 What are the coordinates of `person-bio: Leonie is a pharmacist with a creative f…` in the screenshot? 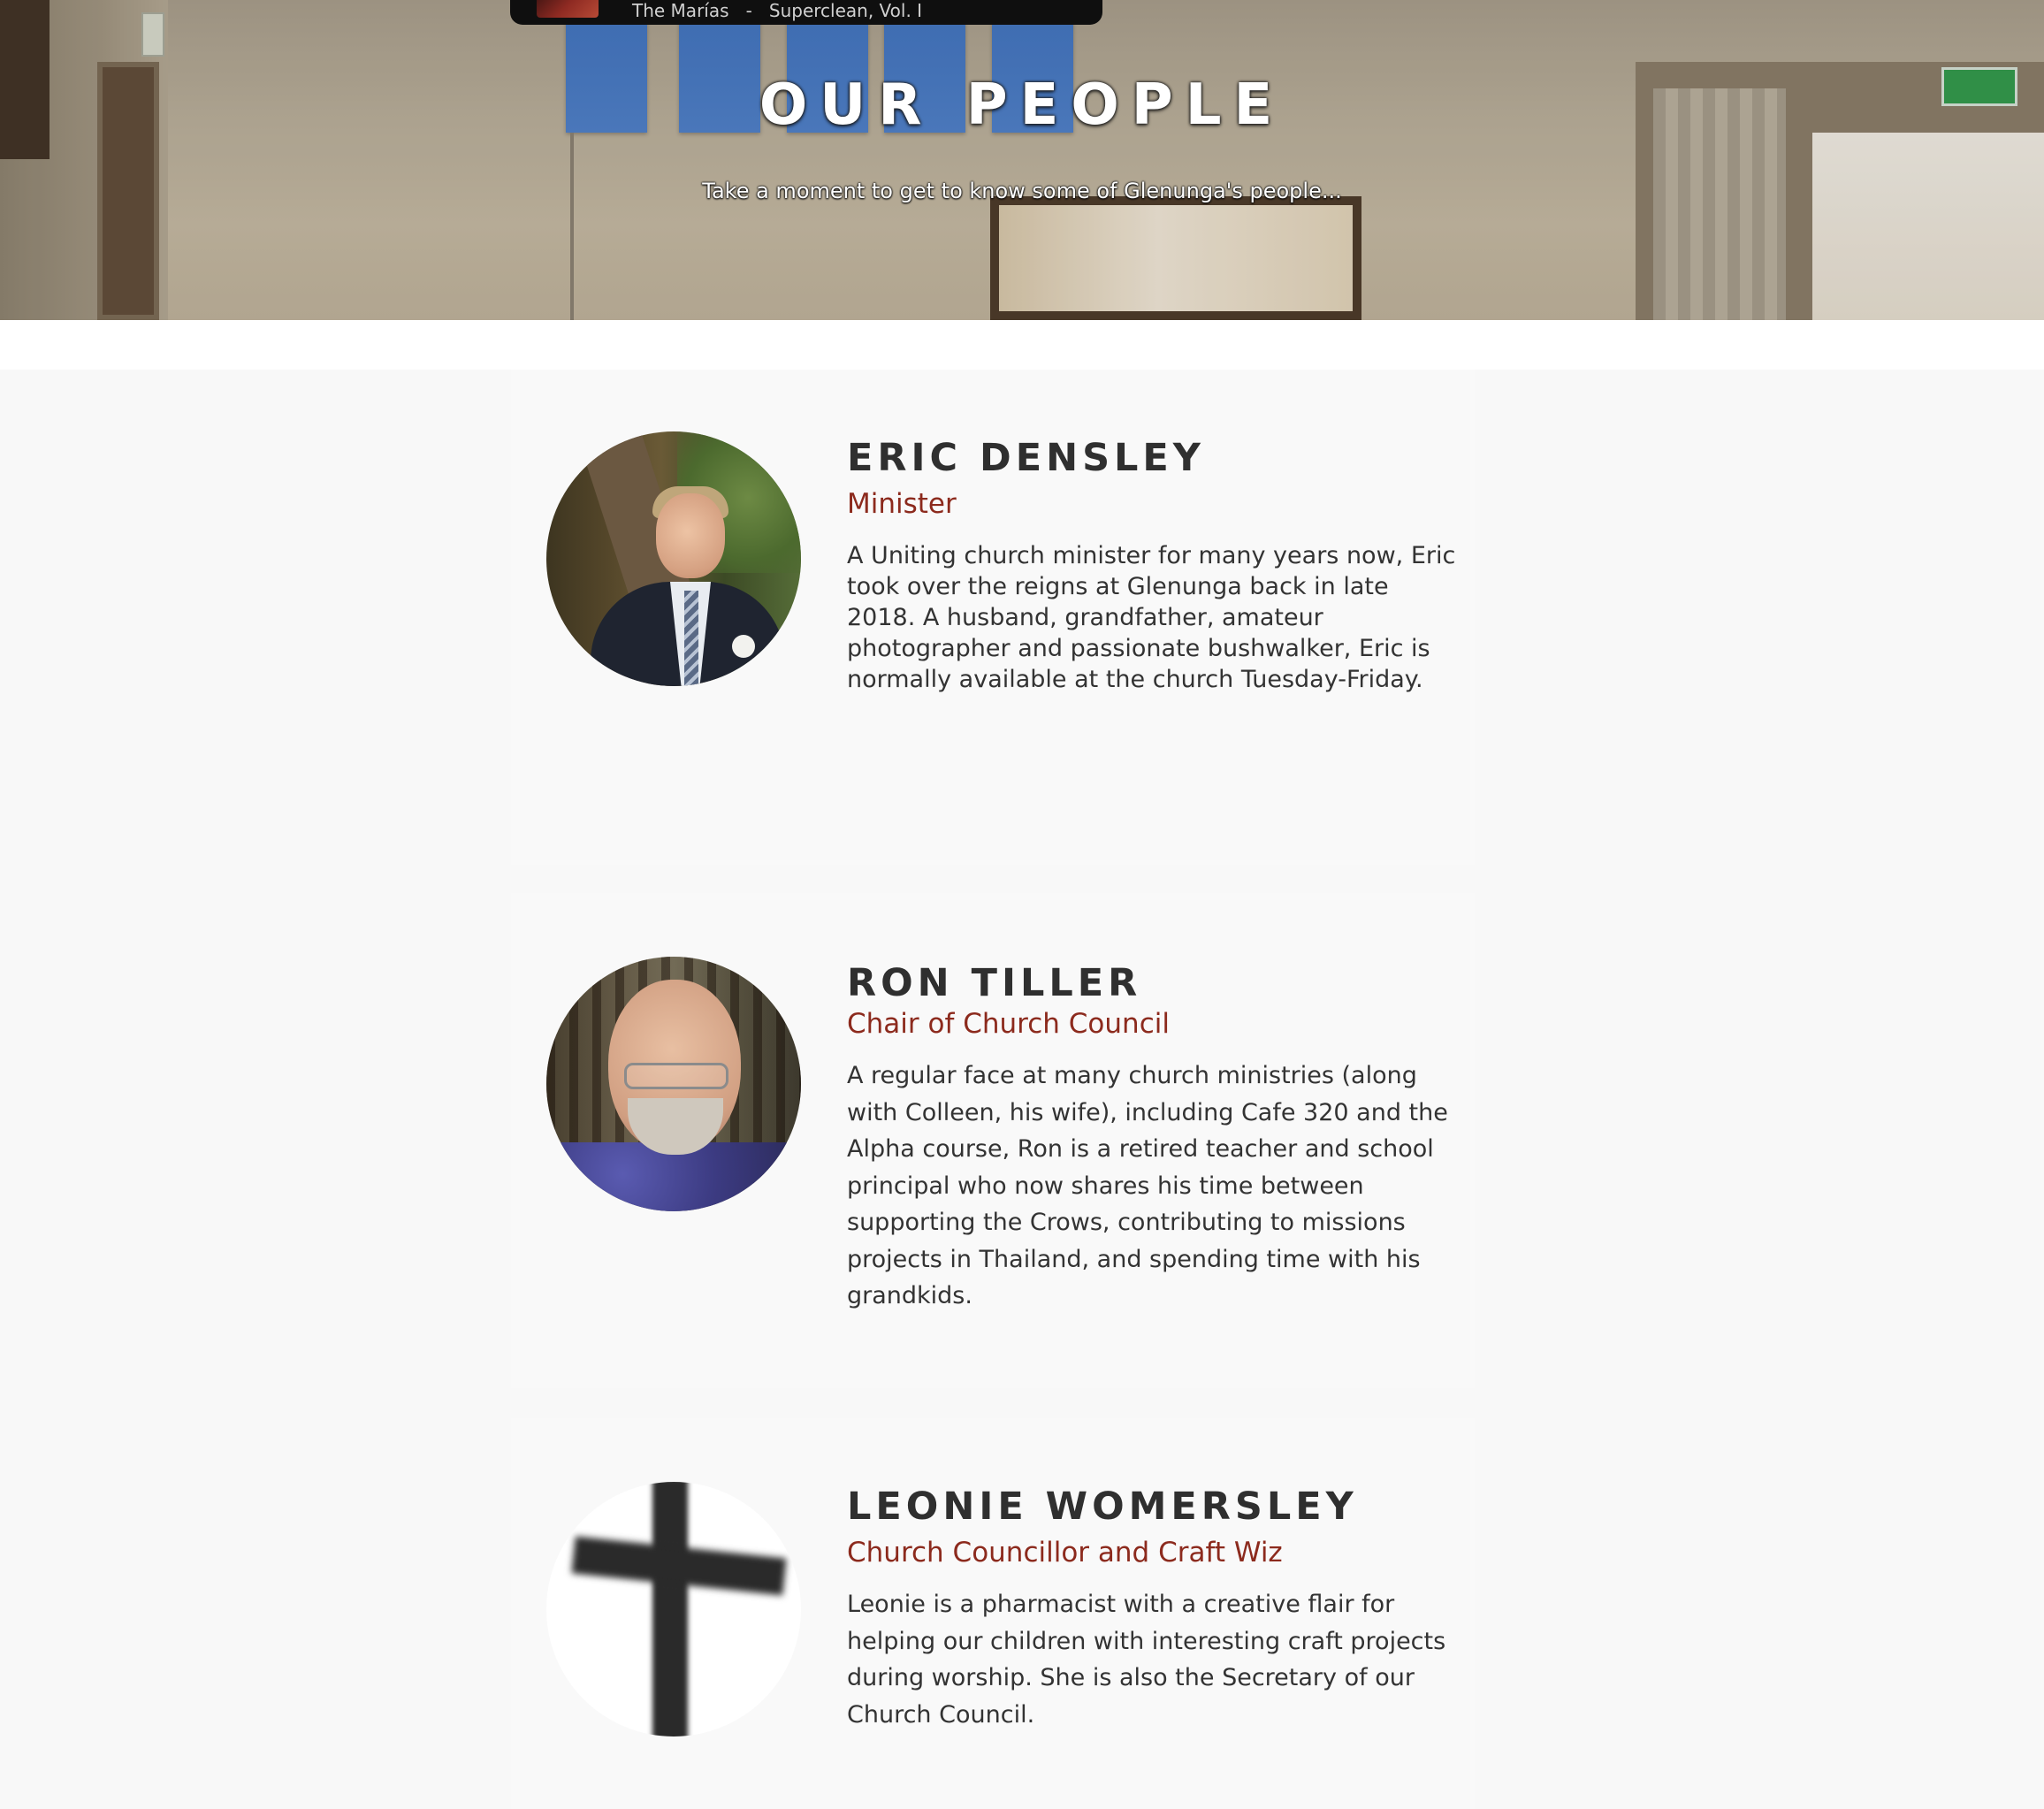 It's located at (1146, 1660).